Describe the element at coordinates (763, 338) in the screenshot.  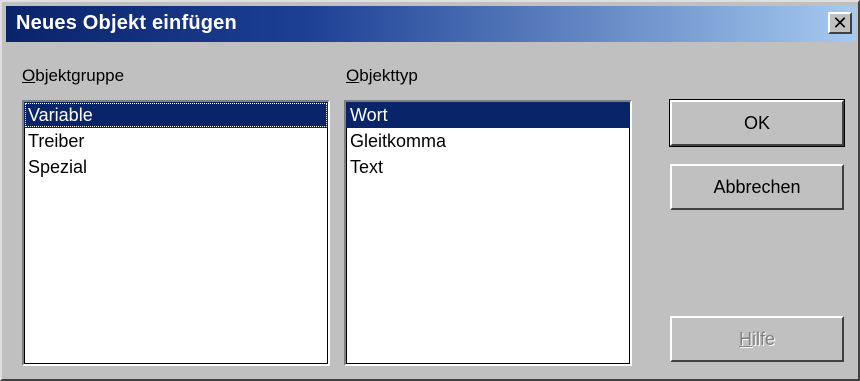
I see `help-button-rest: ilfe` at that location.